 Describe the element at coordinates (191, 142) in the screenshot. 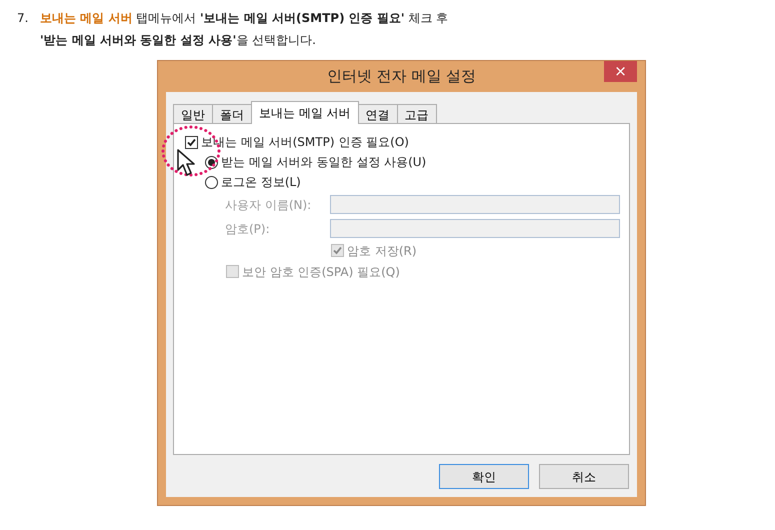

I see `checkbox` at that location.